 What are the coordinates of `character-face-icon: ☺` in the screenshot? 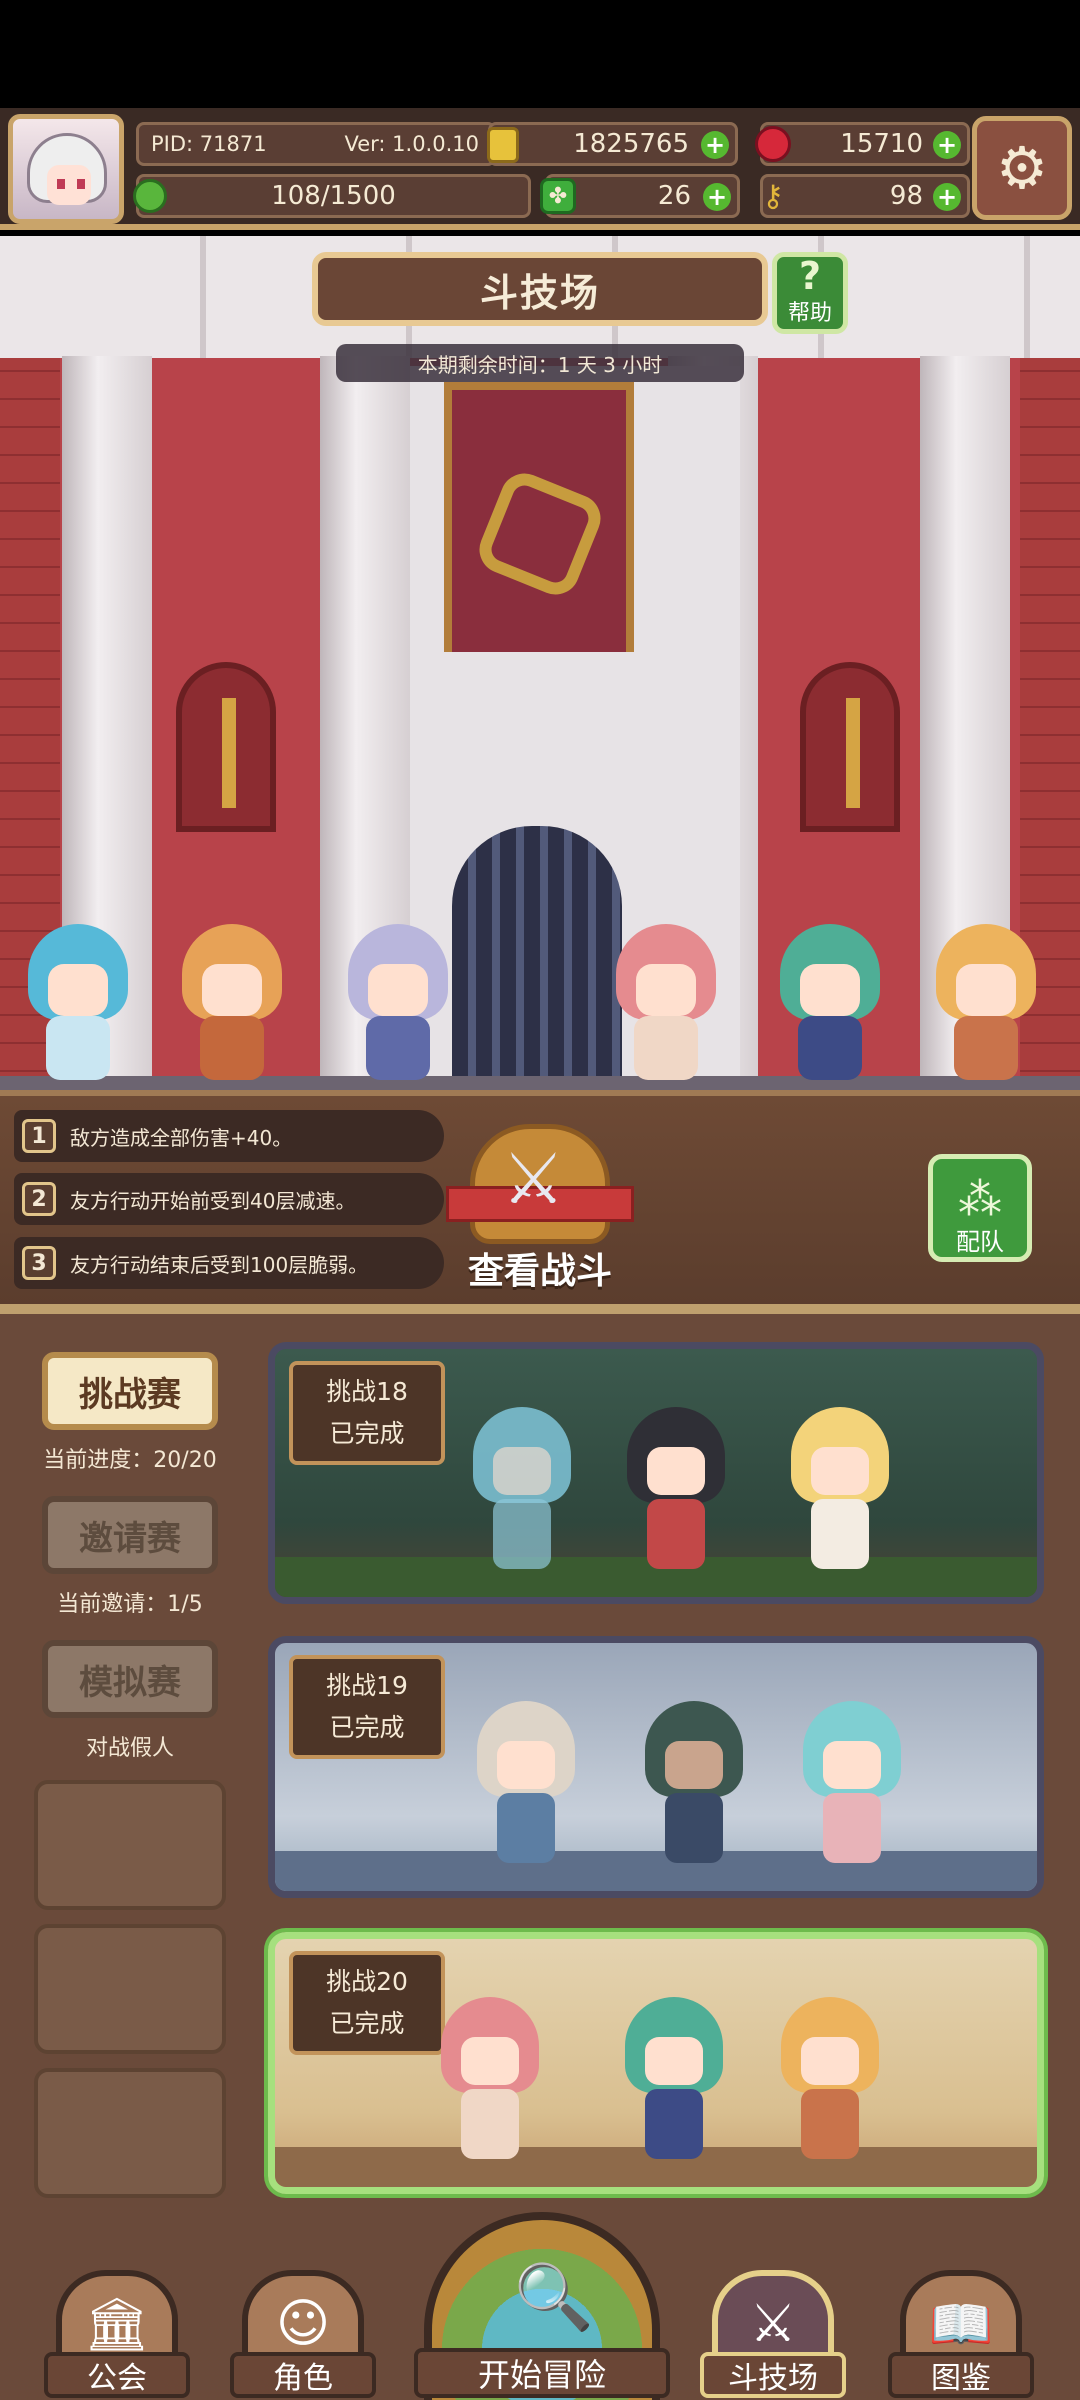 It's located at (303, 2324).